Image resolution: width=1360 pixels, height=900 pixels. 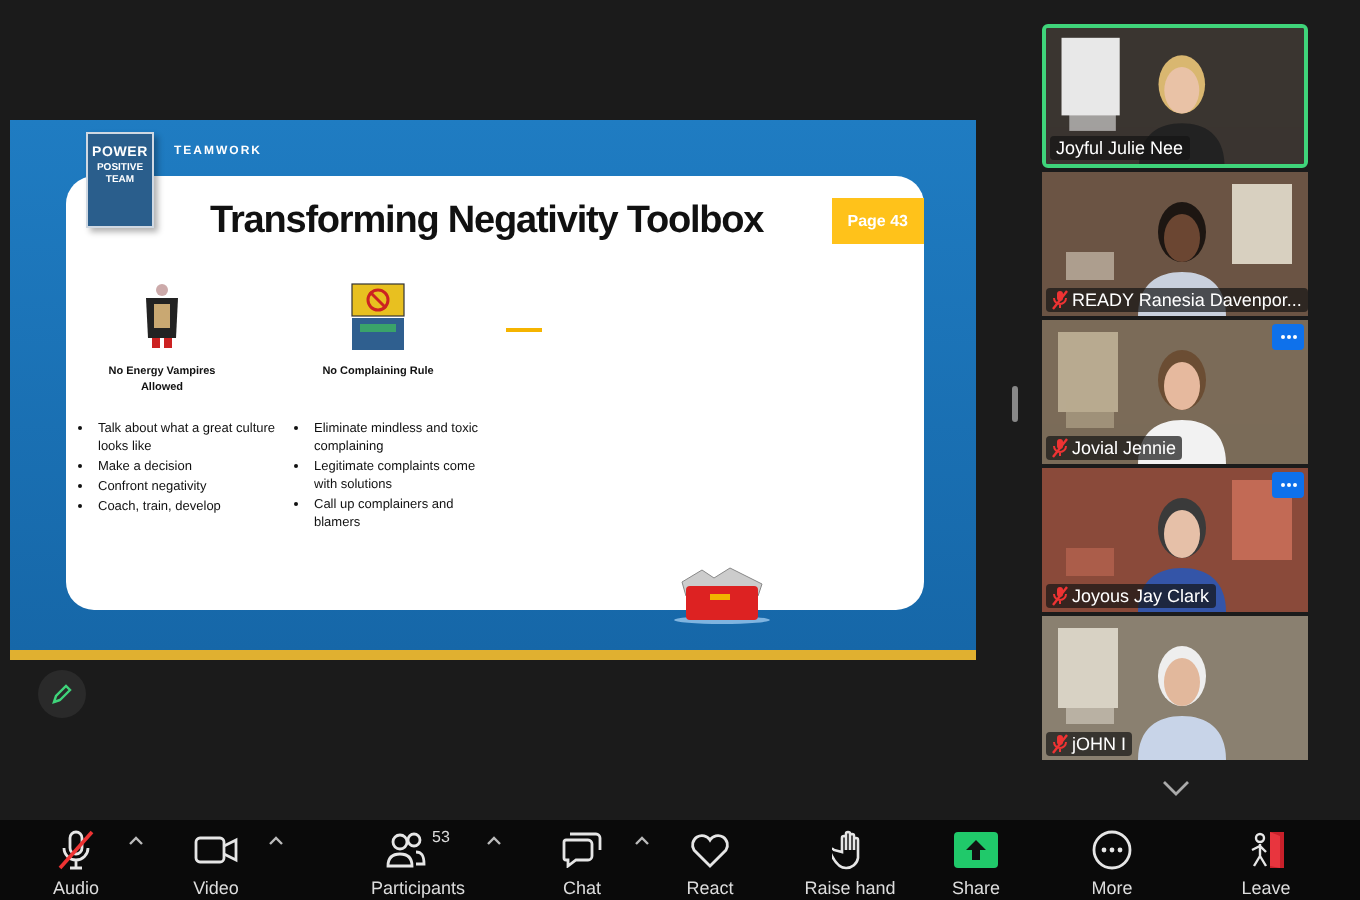 I want to click on accent-dash, so click(x=524, y=330).